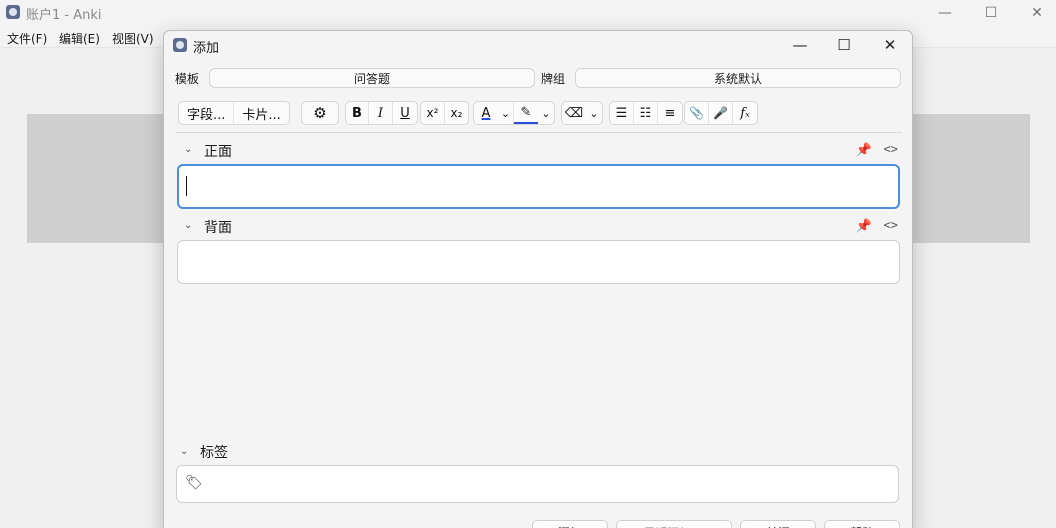  Describe the element at coordinates (214, 453) in the screenshot. I see `tags-label: 标签` at that location.